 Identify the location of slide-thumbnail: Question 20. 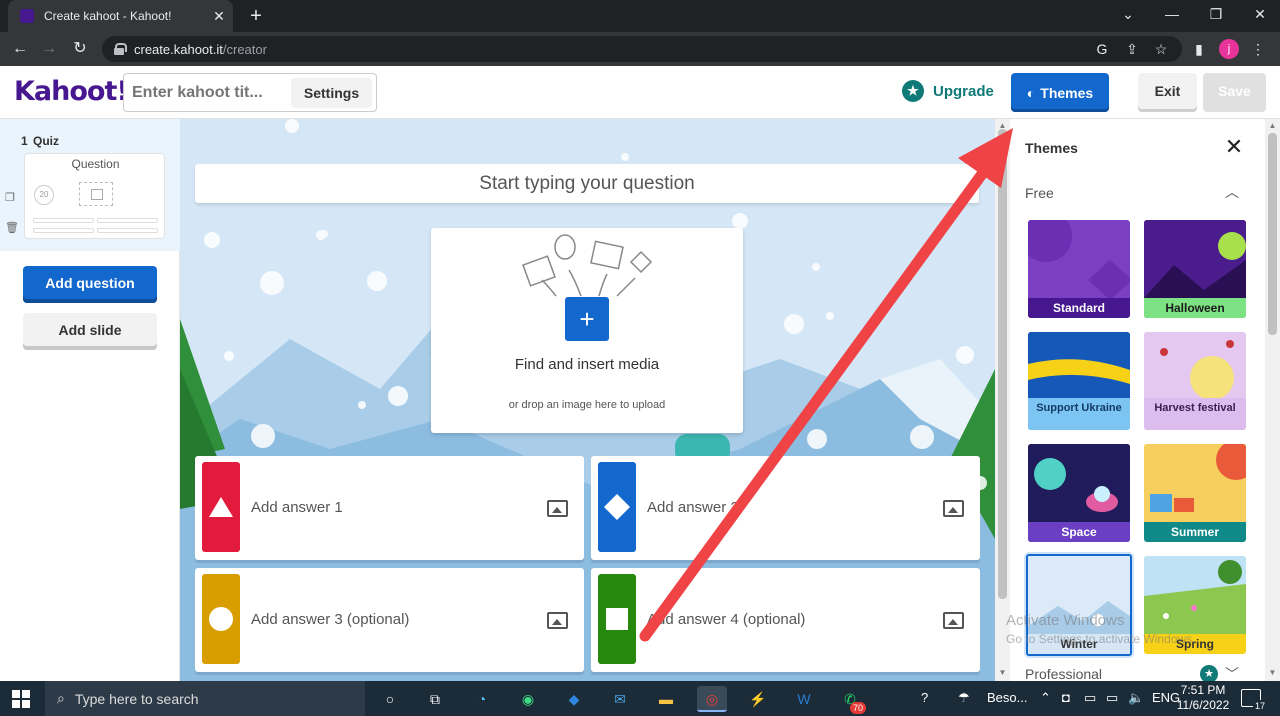
(94, 196).